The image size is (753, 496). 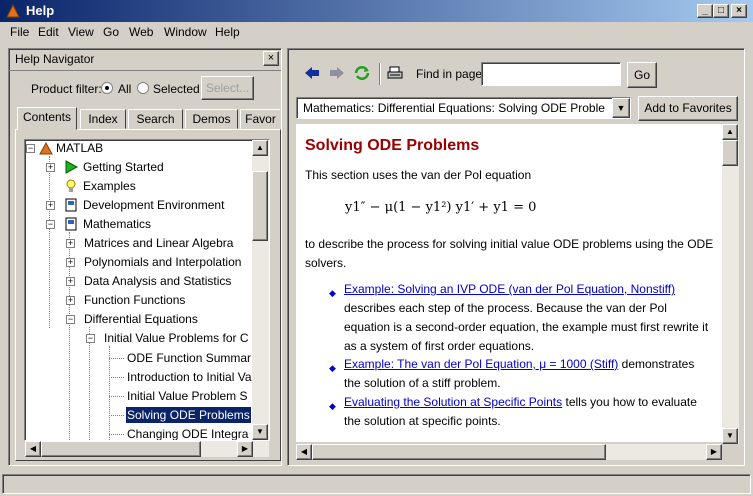 What do you see at coordinates (71, 205) in the screenshot?
I see `book-icon` at bounding box center [71, 205].